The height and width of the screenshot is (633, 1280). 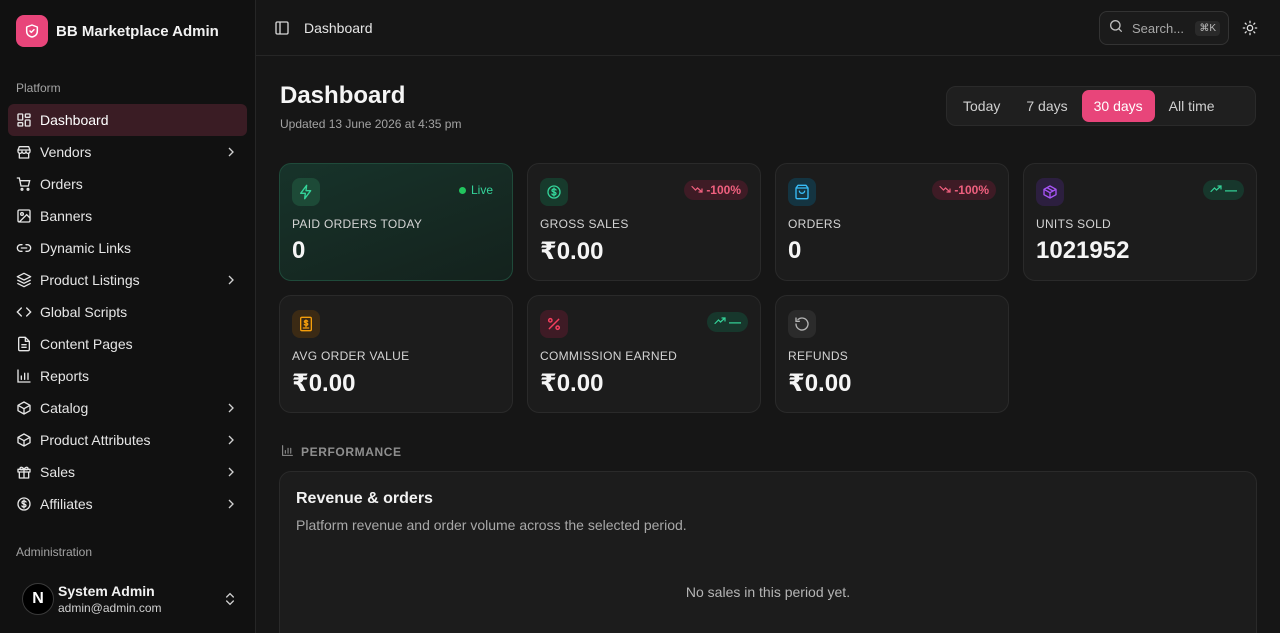 I want to click on sidebar-item-affiliates: Affiliates, so click(x=127, y=504).